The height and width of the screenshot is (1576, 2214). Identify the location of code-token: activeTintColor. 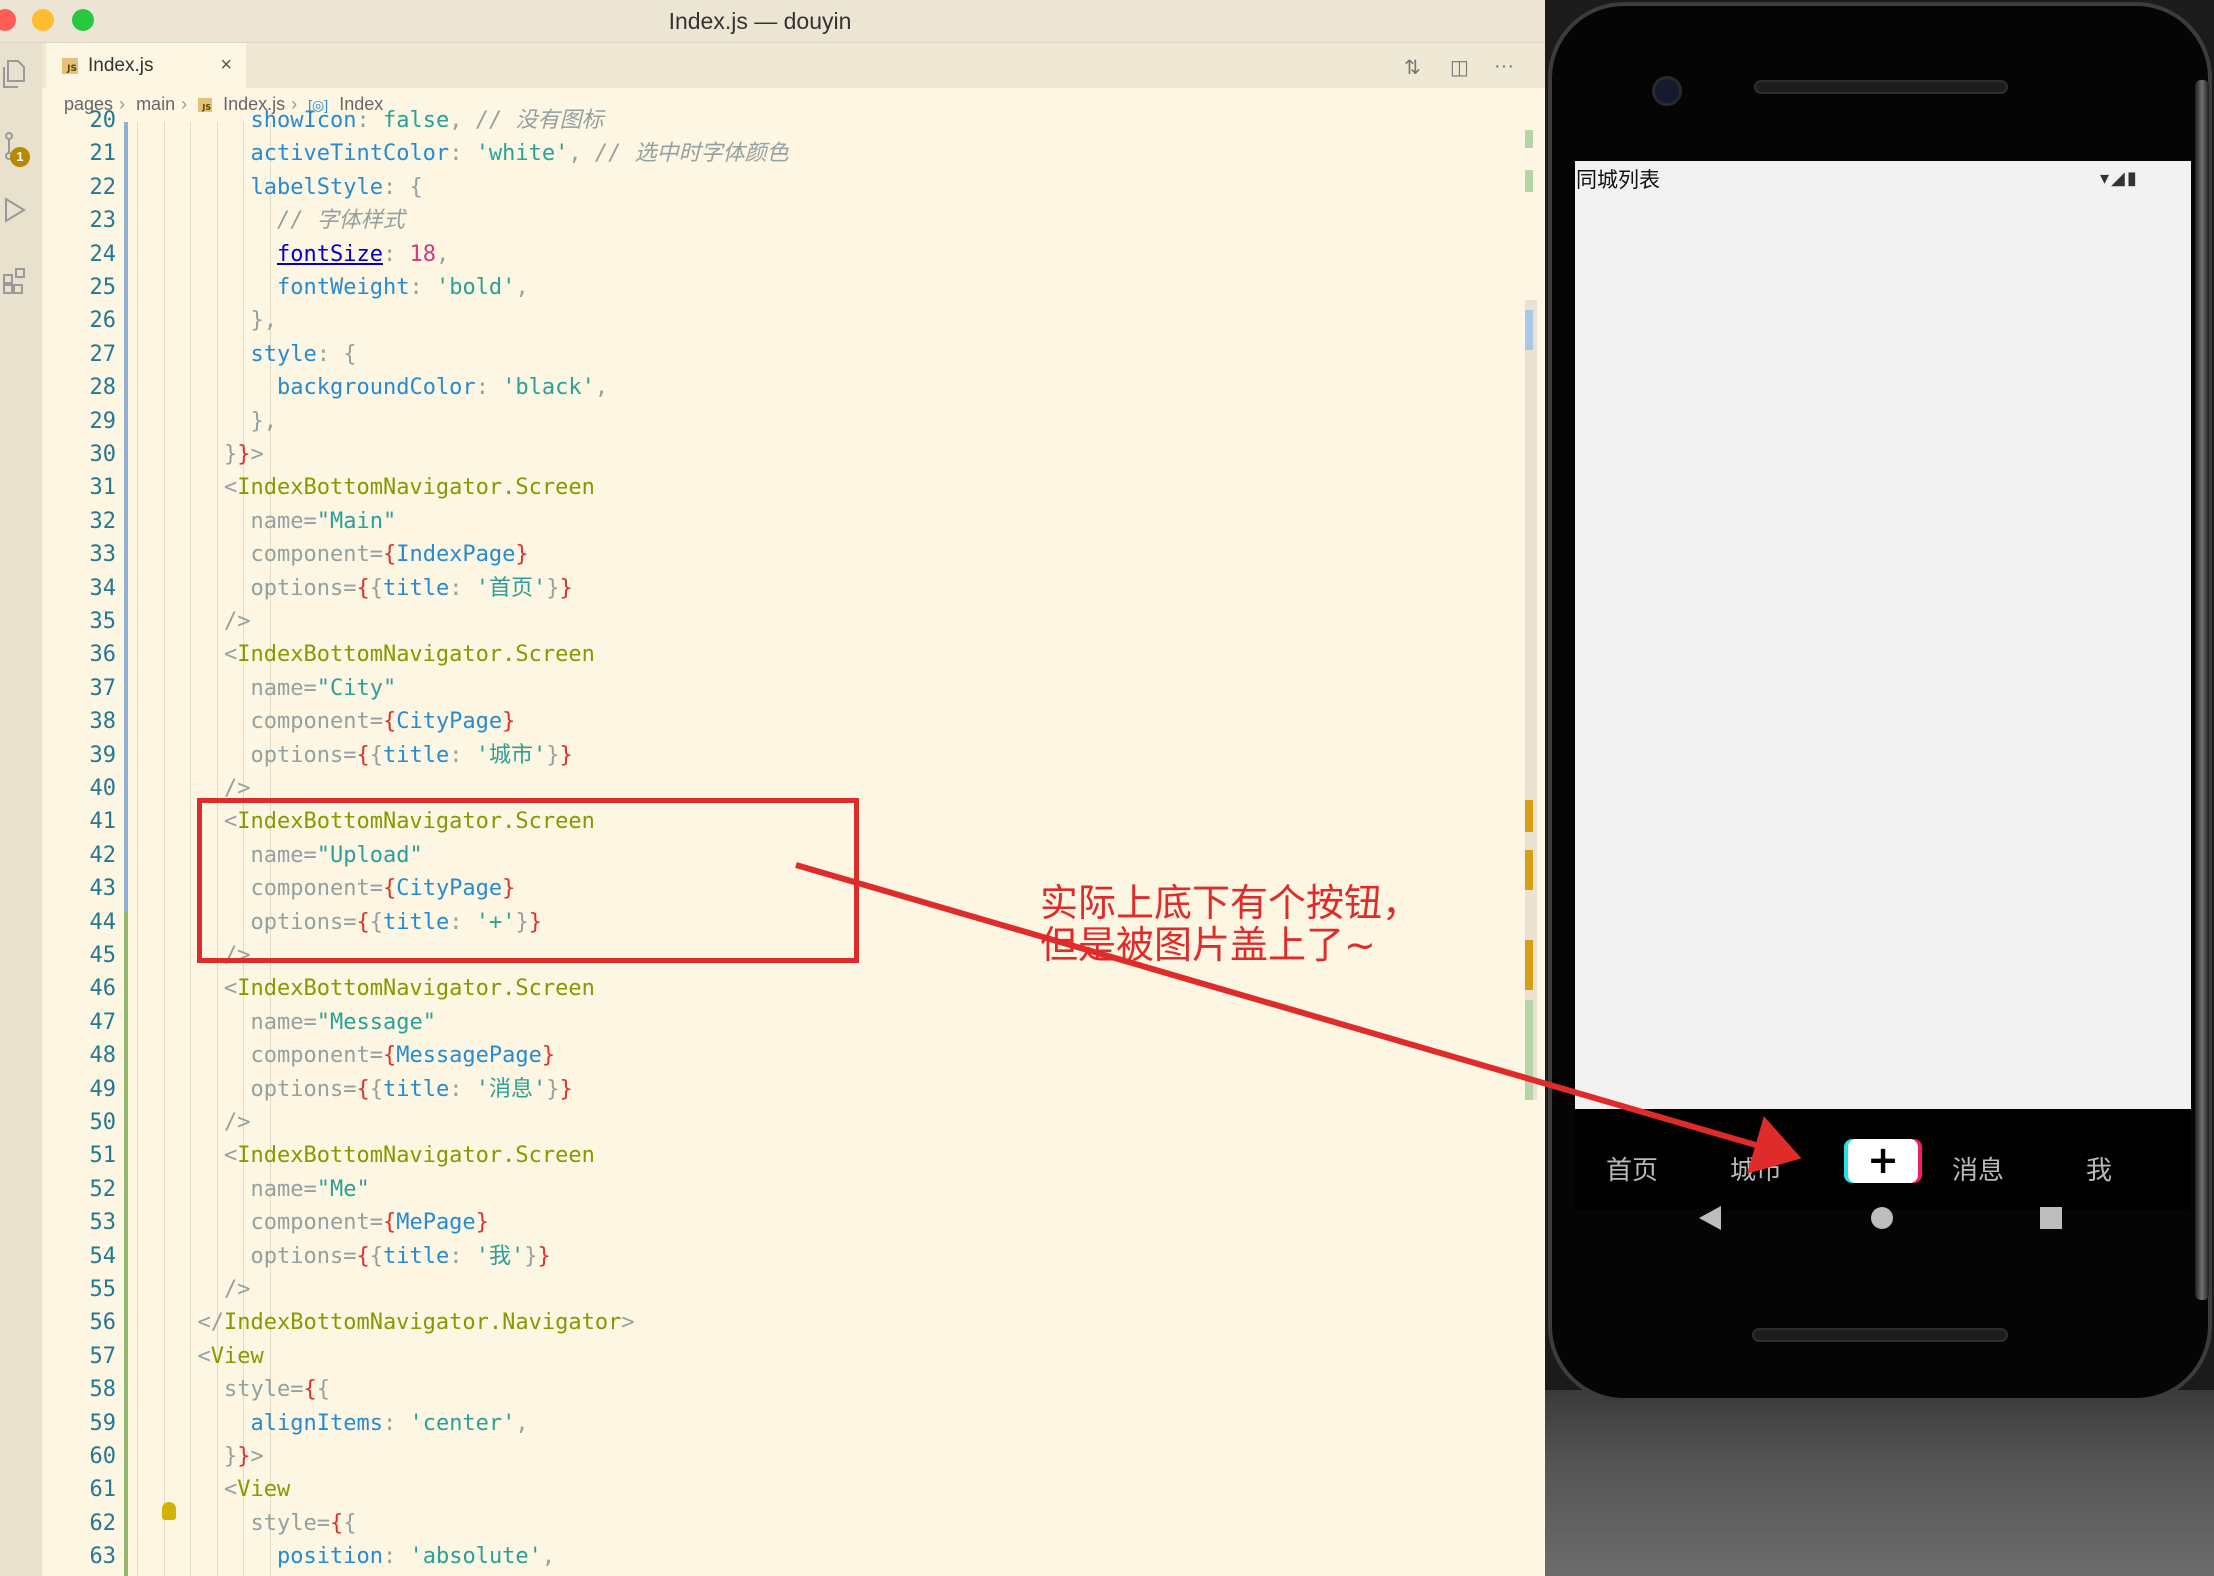
(350, 154).